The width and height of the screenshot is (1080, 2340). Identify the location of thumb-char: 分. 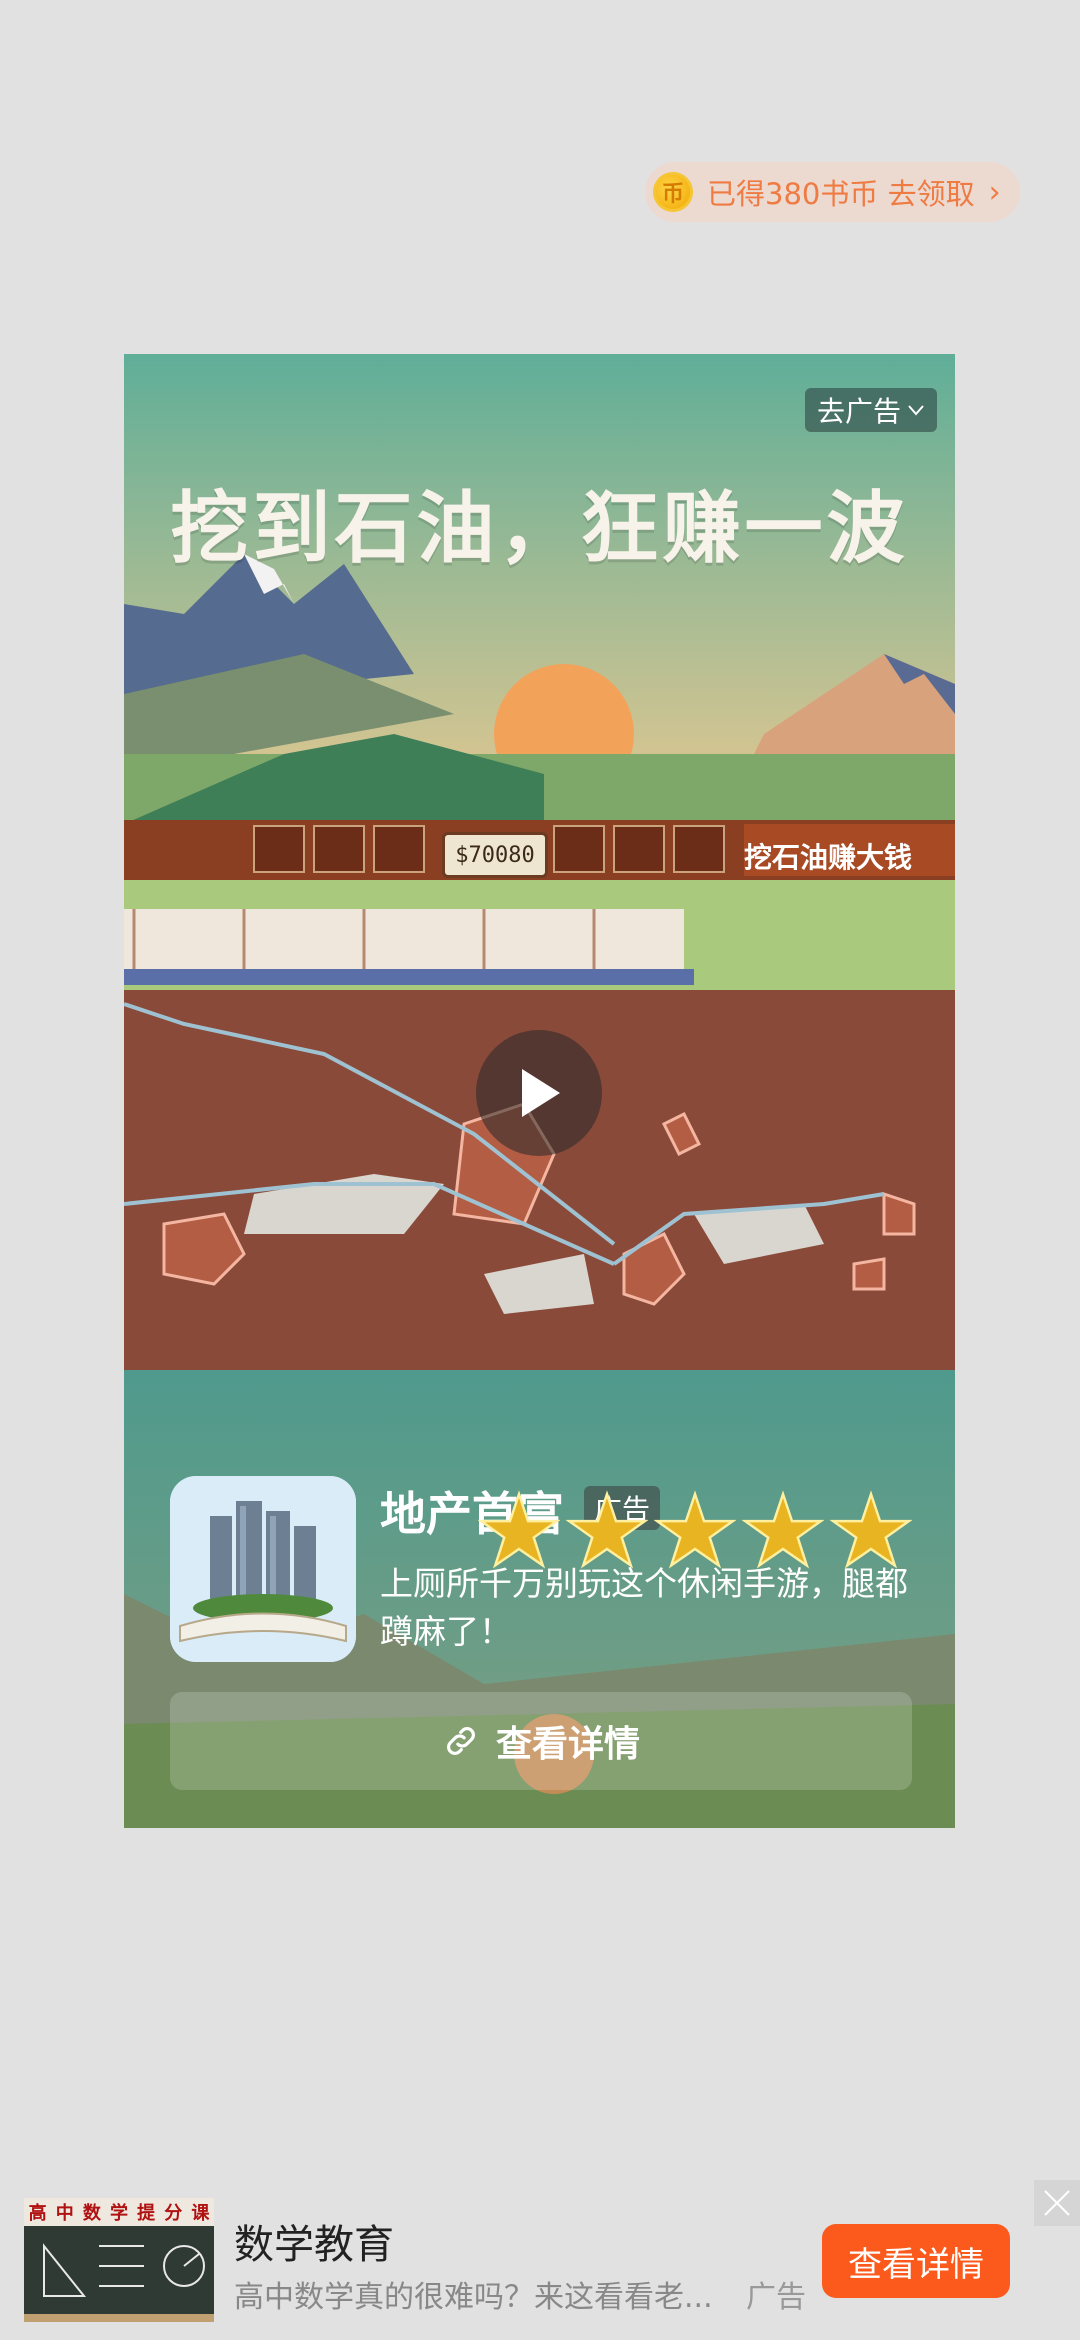
(173, 2213).